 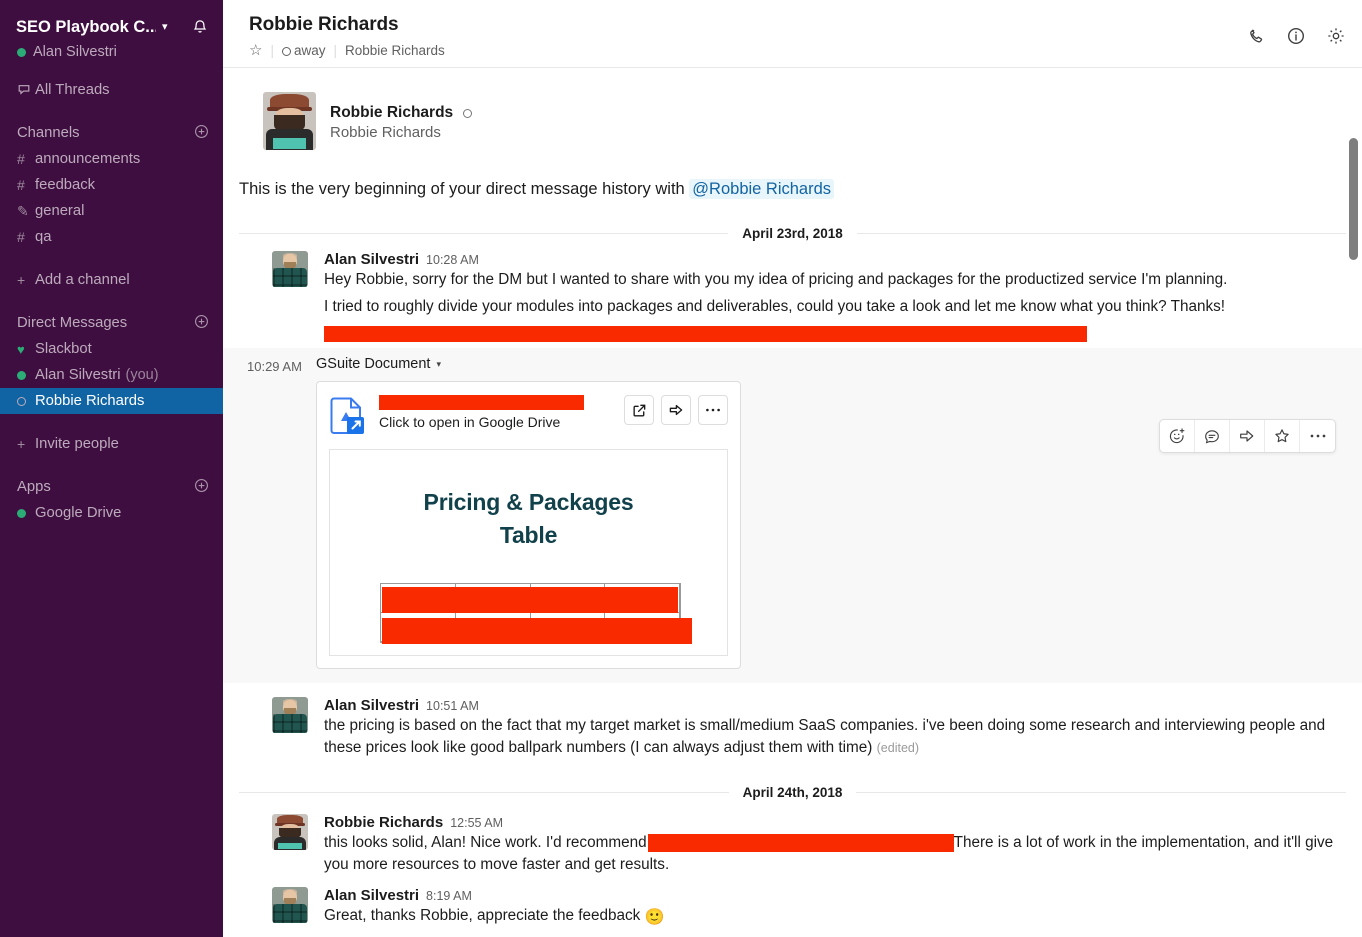 What do you see at coordinates (23, 210) in the screenshot?
I see `pencil-icon: ✎` at bounding box center [23, 210].